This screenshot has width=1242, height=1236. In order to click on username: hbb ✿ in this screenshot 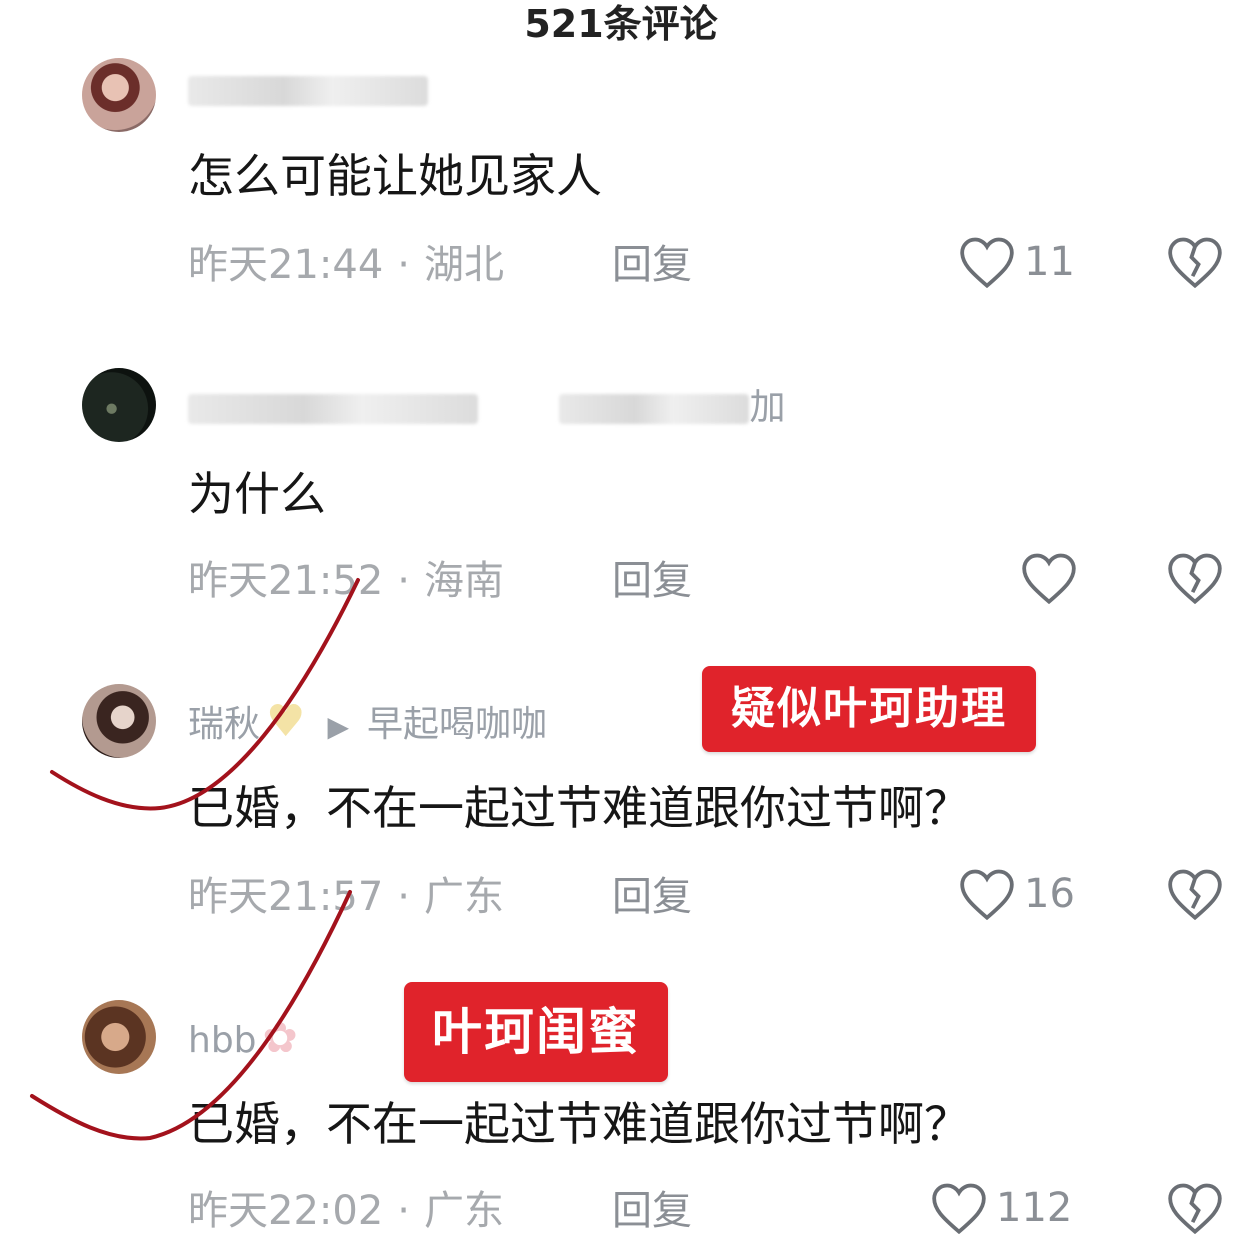, I will do `click(243, 1039)`.